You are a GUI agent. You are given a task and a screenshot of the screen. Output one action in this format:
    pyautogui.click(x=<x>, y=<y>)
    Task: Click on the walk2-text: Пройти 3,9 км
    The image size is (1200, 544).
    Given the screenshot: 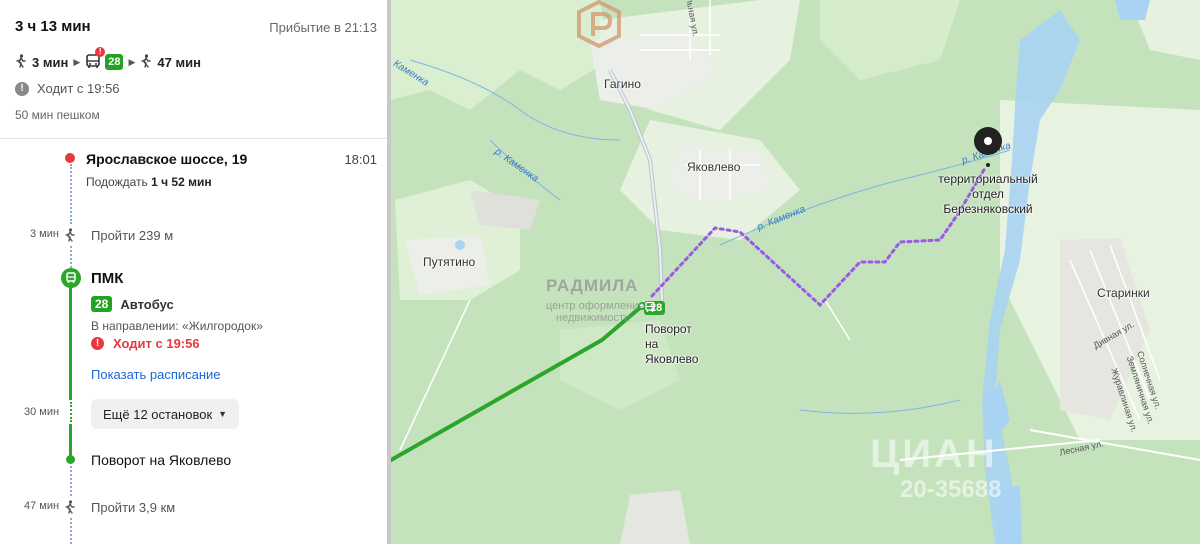 What is the action you would take?
    pyautogui.click(x=133, y=507)
    